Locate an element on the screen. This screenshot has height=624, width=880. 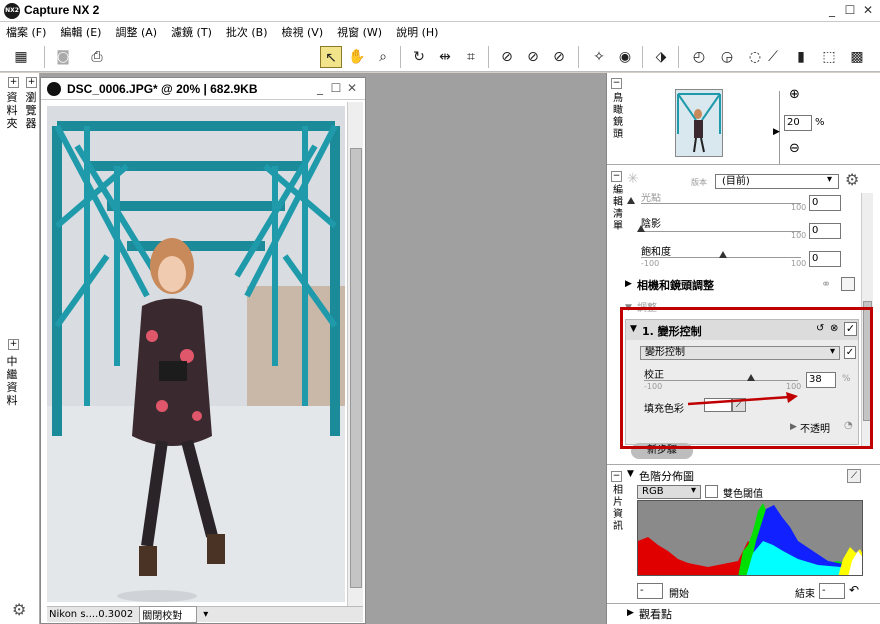
crop-icon: ⌗ is located at coordinates (471, 57).